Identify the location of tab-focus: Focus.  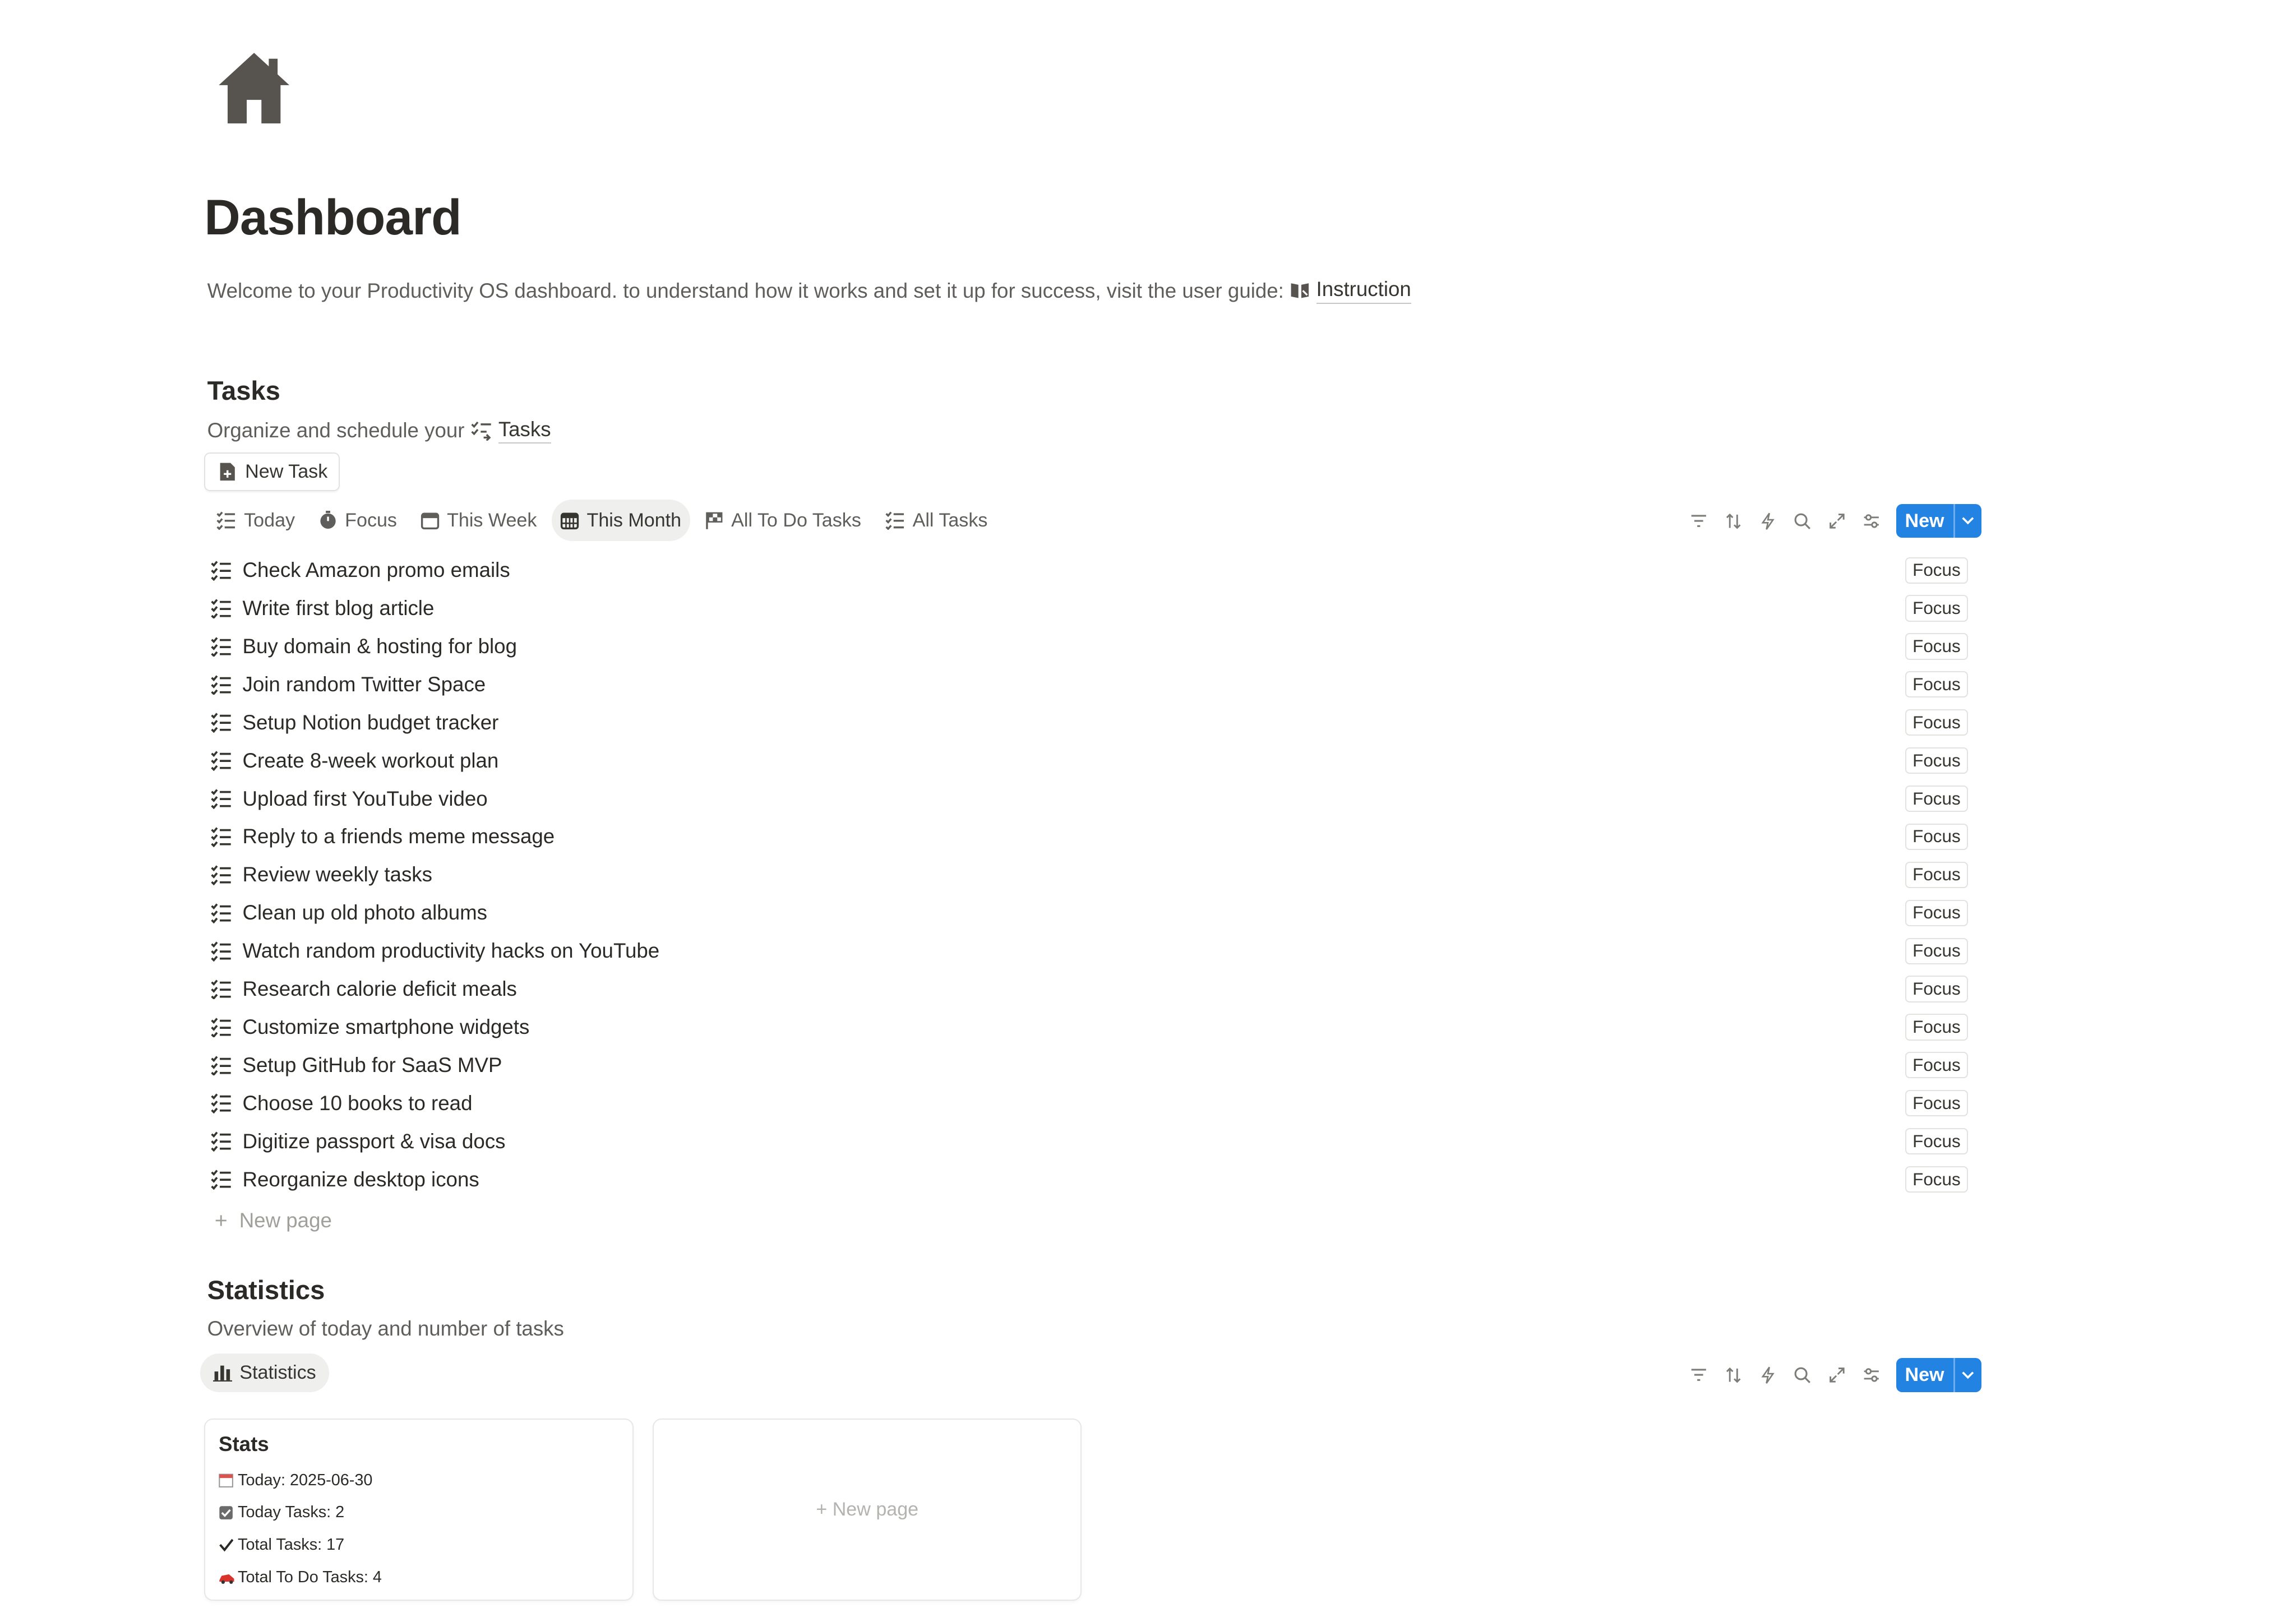
(357, 520).